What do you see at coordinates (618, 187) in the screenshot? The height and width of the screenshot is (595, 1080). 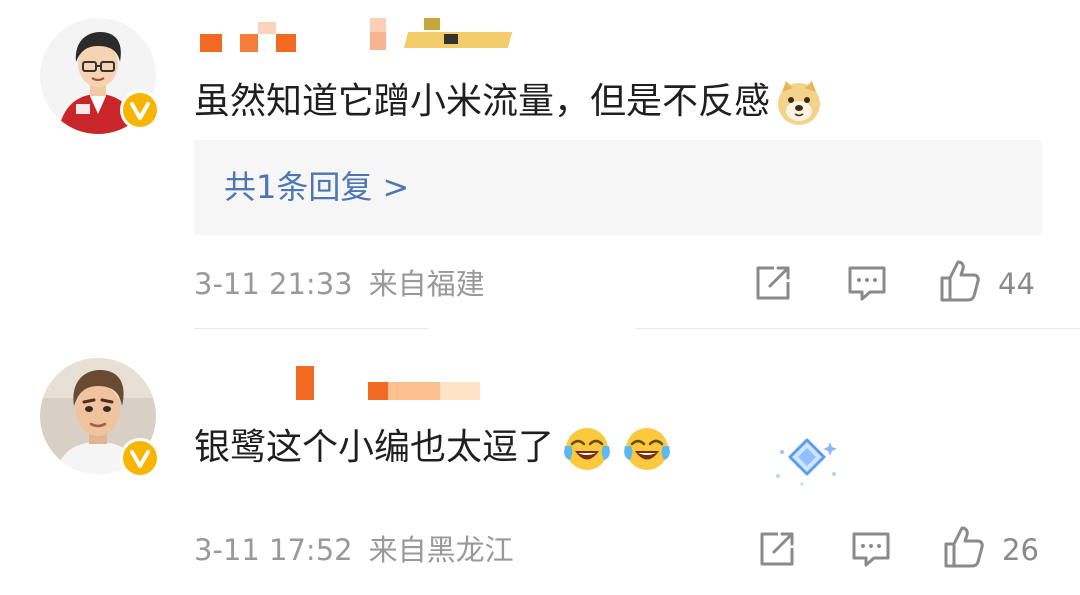 I see `reply-box: 共1条回复 >` at bounding box center [618, 187].